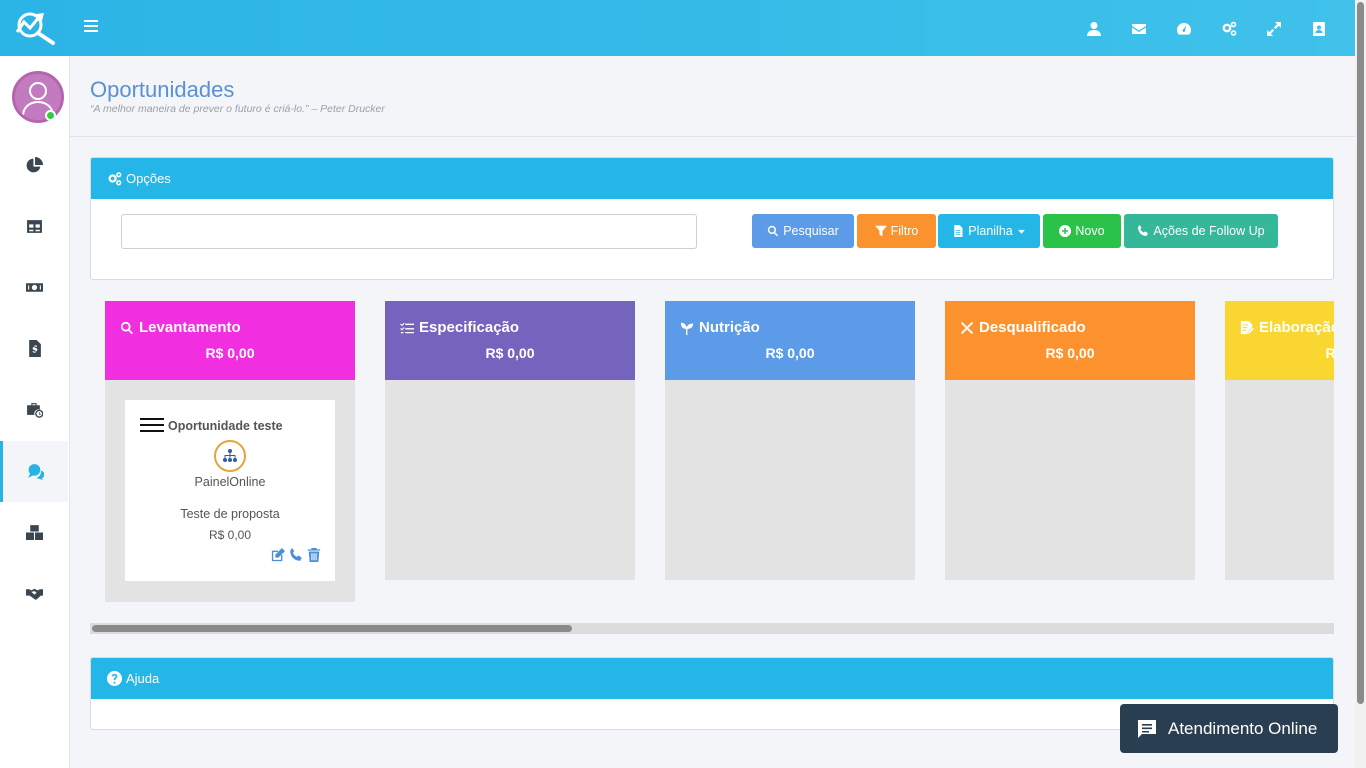  I want to click on sidebar-item-projects, so click(34, 409).